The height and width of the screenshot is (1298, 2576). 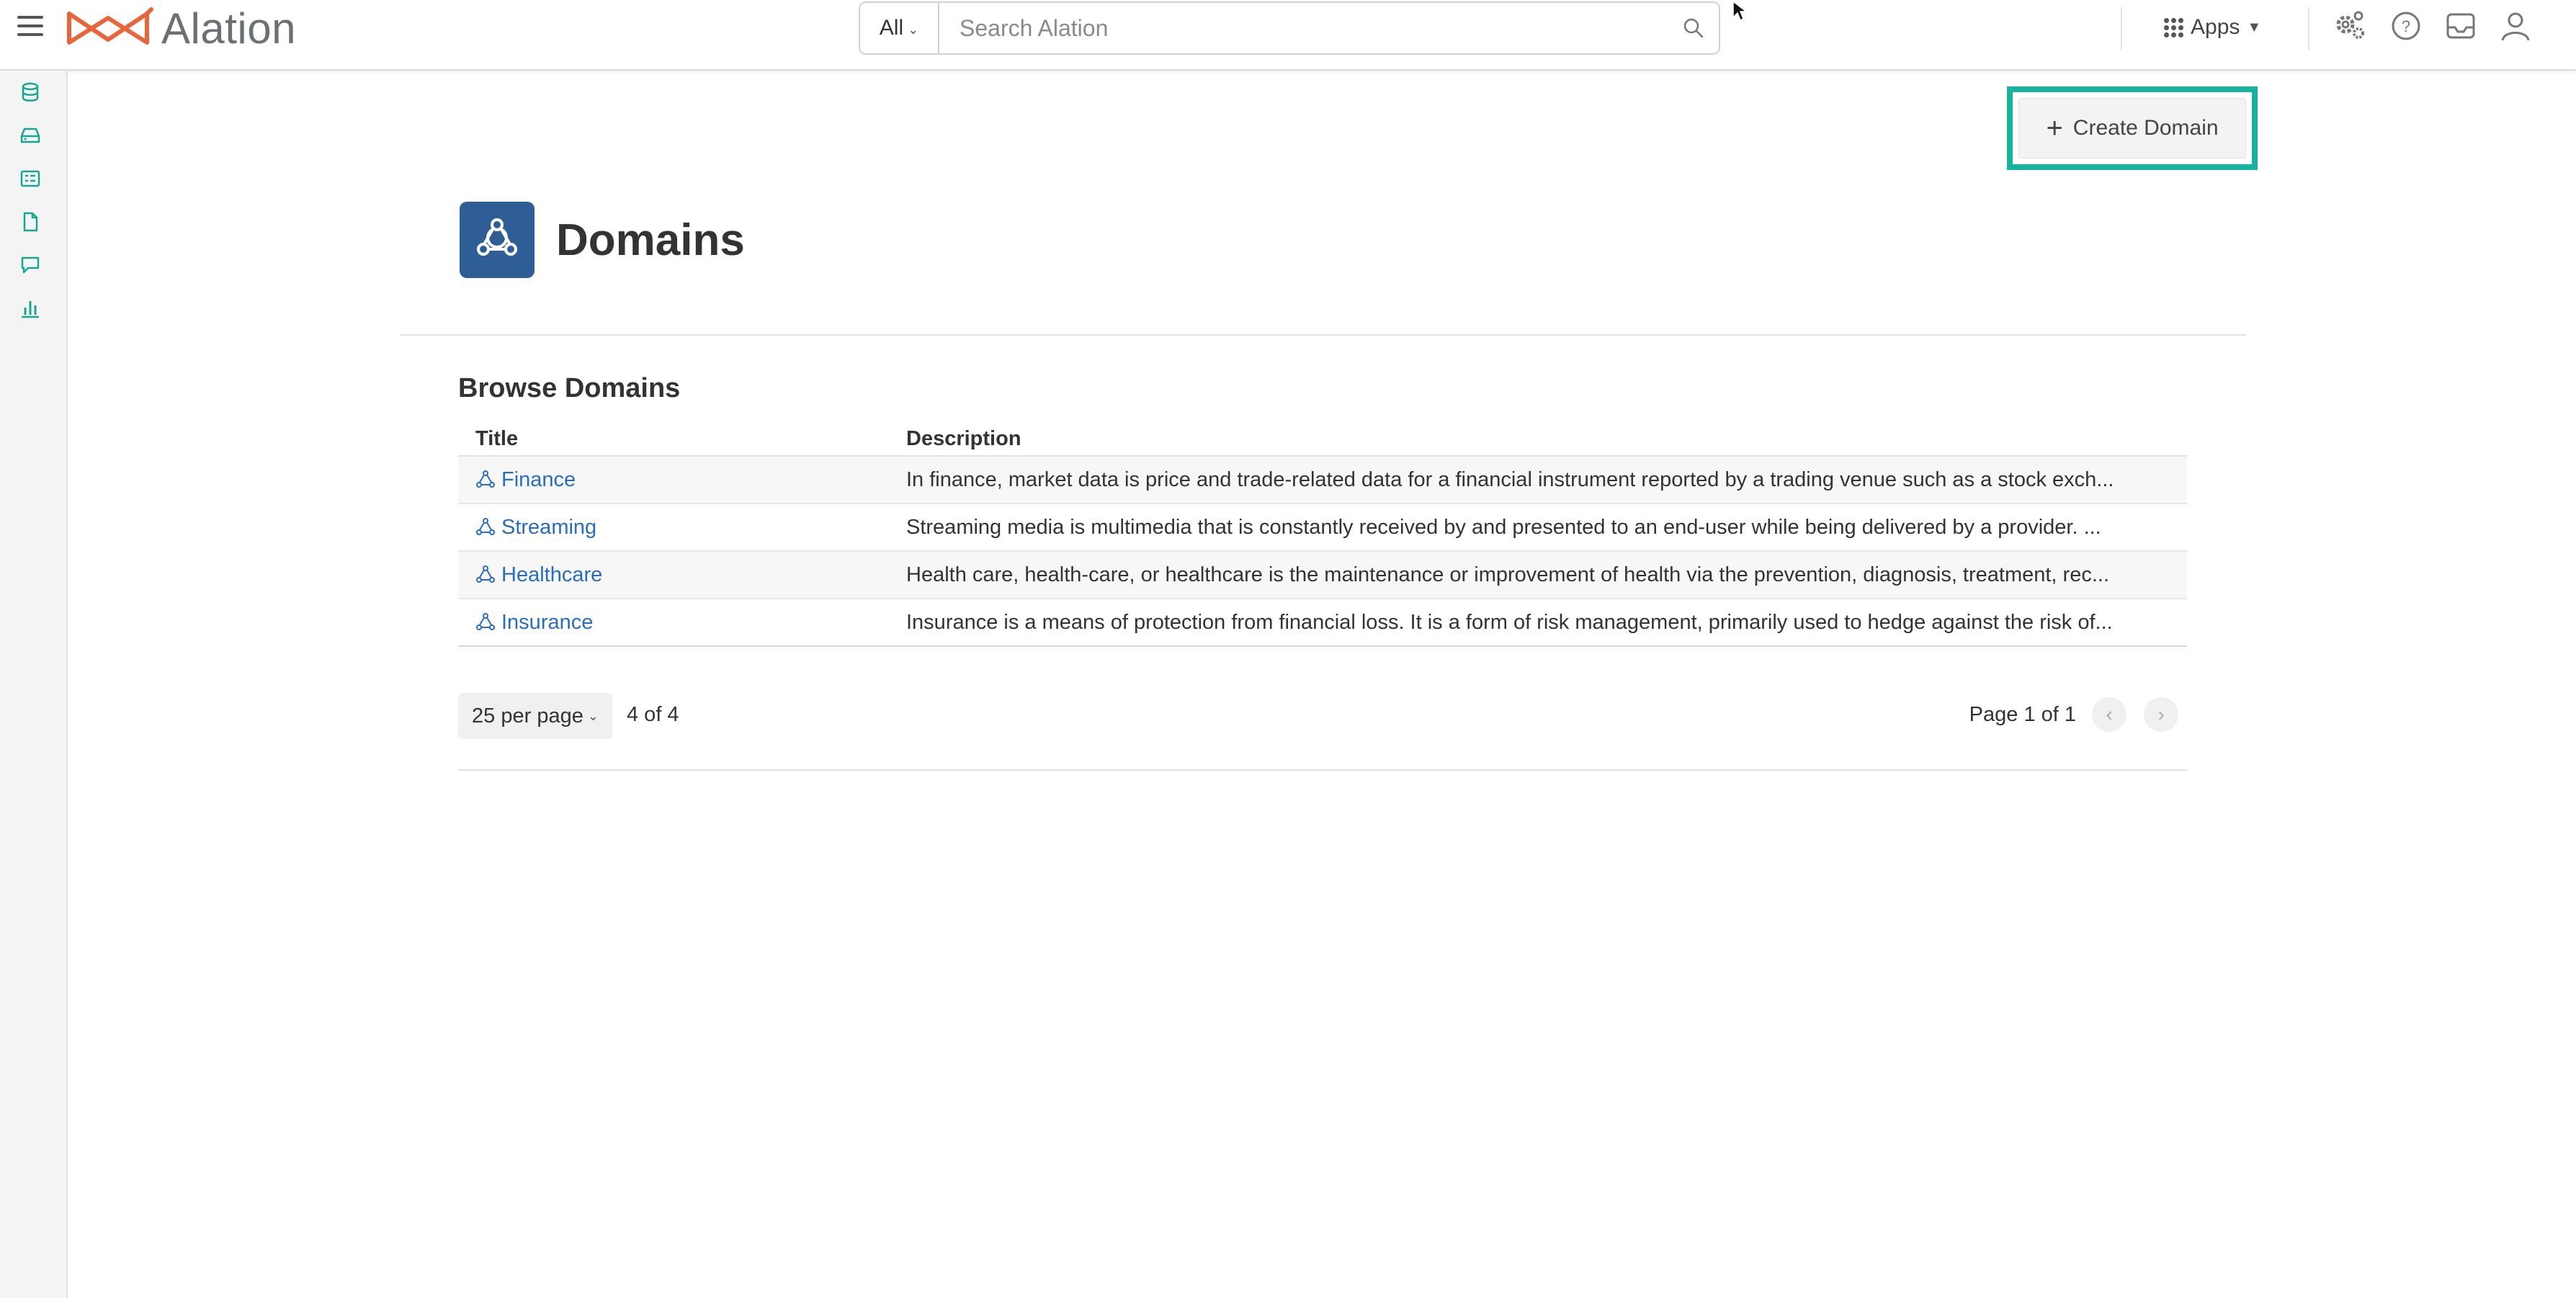 What do you see at coordinates (31, 265) in the screenshot?
I see `conversation-icon` at bounding box center [31, 265].